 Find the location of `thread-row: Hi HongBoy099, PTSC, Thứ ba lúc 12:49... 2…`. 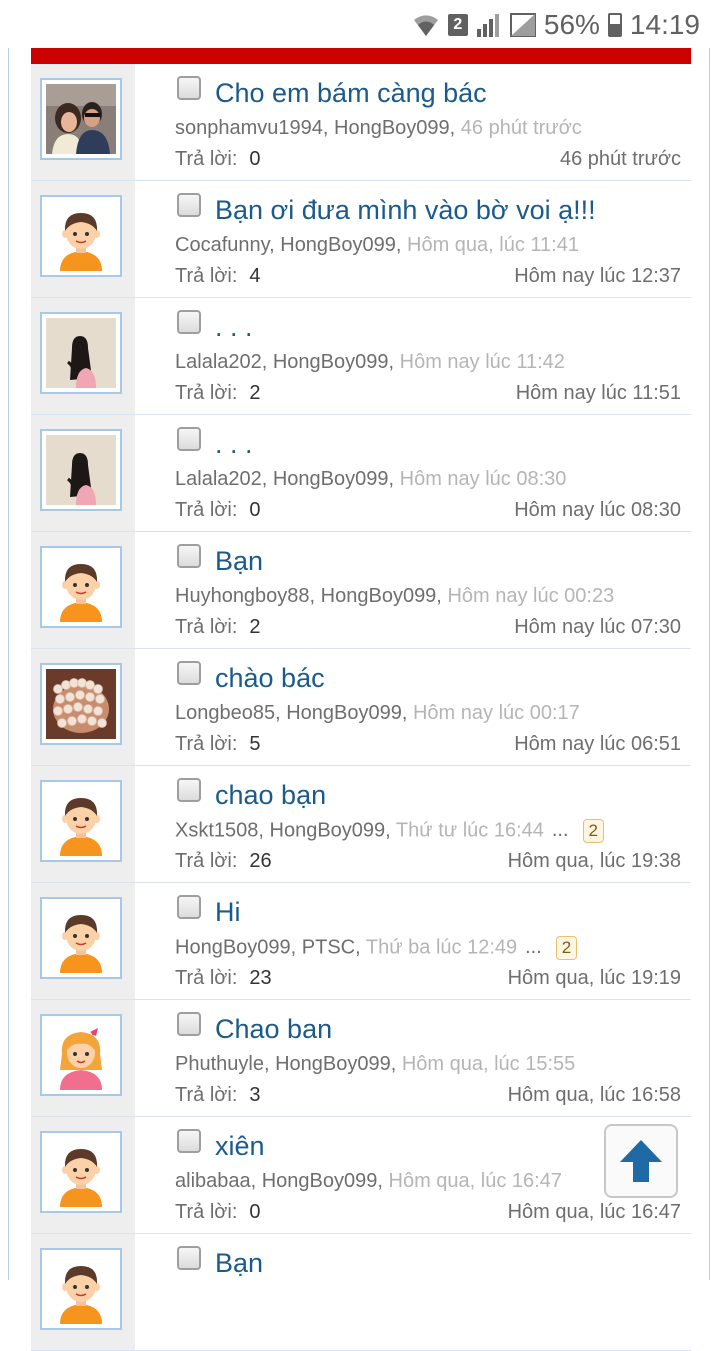

thread-row: Hi HongBoy099, PTSC, Thứ ba lúc 12:49... 2… is located at coordinates (361, 941).